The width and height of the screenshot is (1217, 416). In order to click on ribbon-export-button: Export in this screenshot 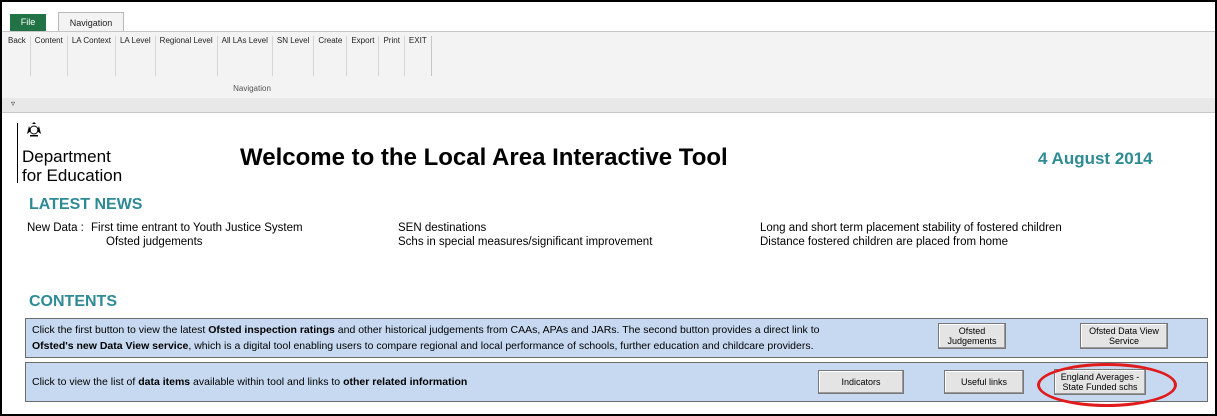, I will do `click(363, 56)`.